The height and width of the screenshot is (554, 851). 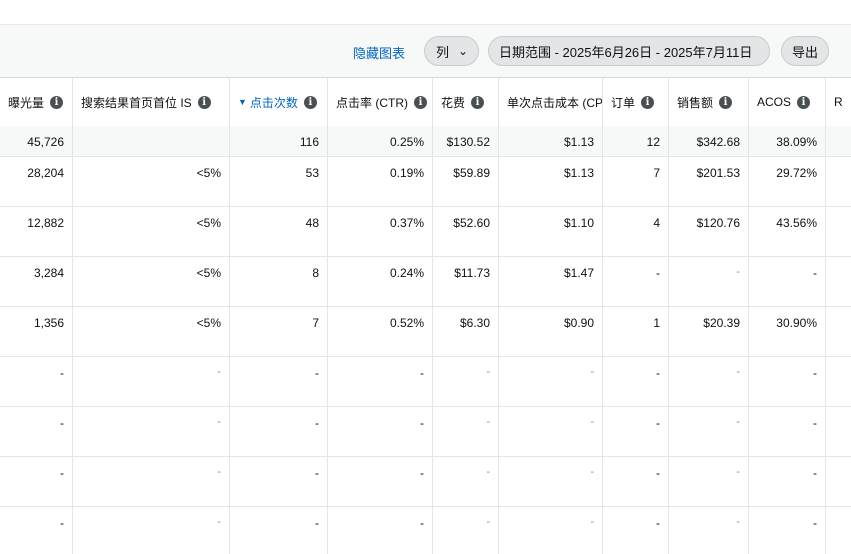 I want to click on column-header-orders: 订单 i, so click(x=636, y=102).